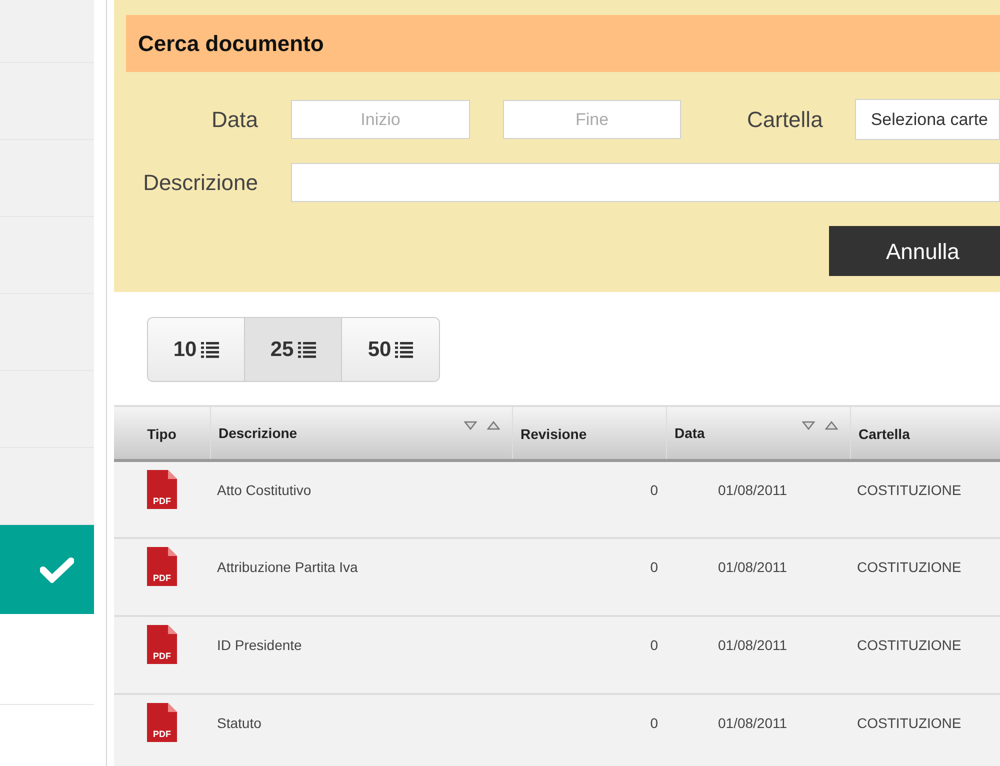 This screenshot has height=766, width=1000. What do you see at coordinates (293, 349) in the screenshot?
I see `page-size-button: 25` at bounding box center [293, 349].